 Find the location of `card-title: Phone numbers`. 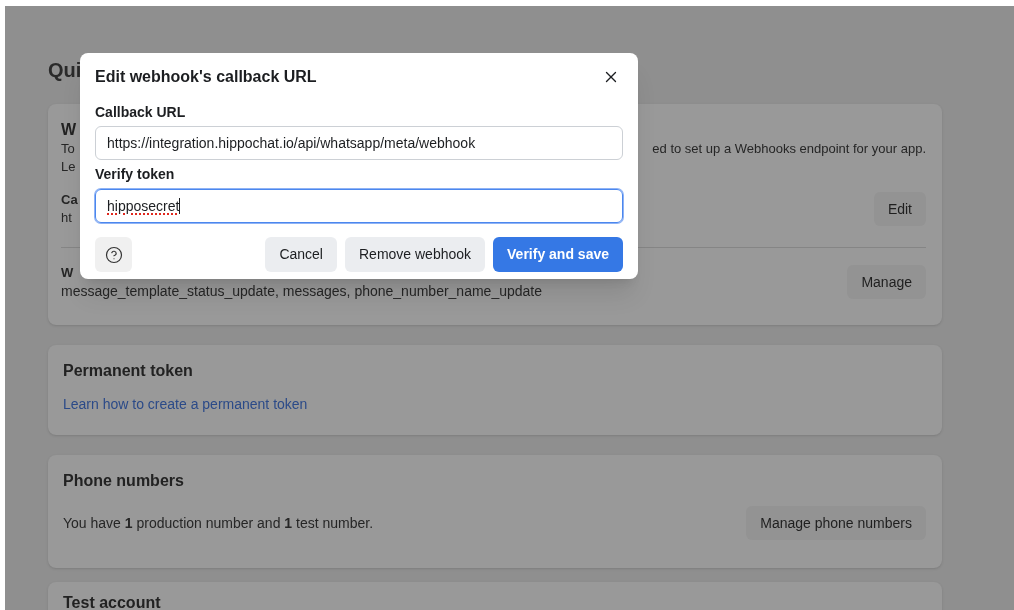

card-title: Phone numbers is located at coordinates (123, 481).